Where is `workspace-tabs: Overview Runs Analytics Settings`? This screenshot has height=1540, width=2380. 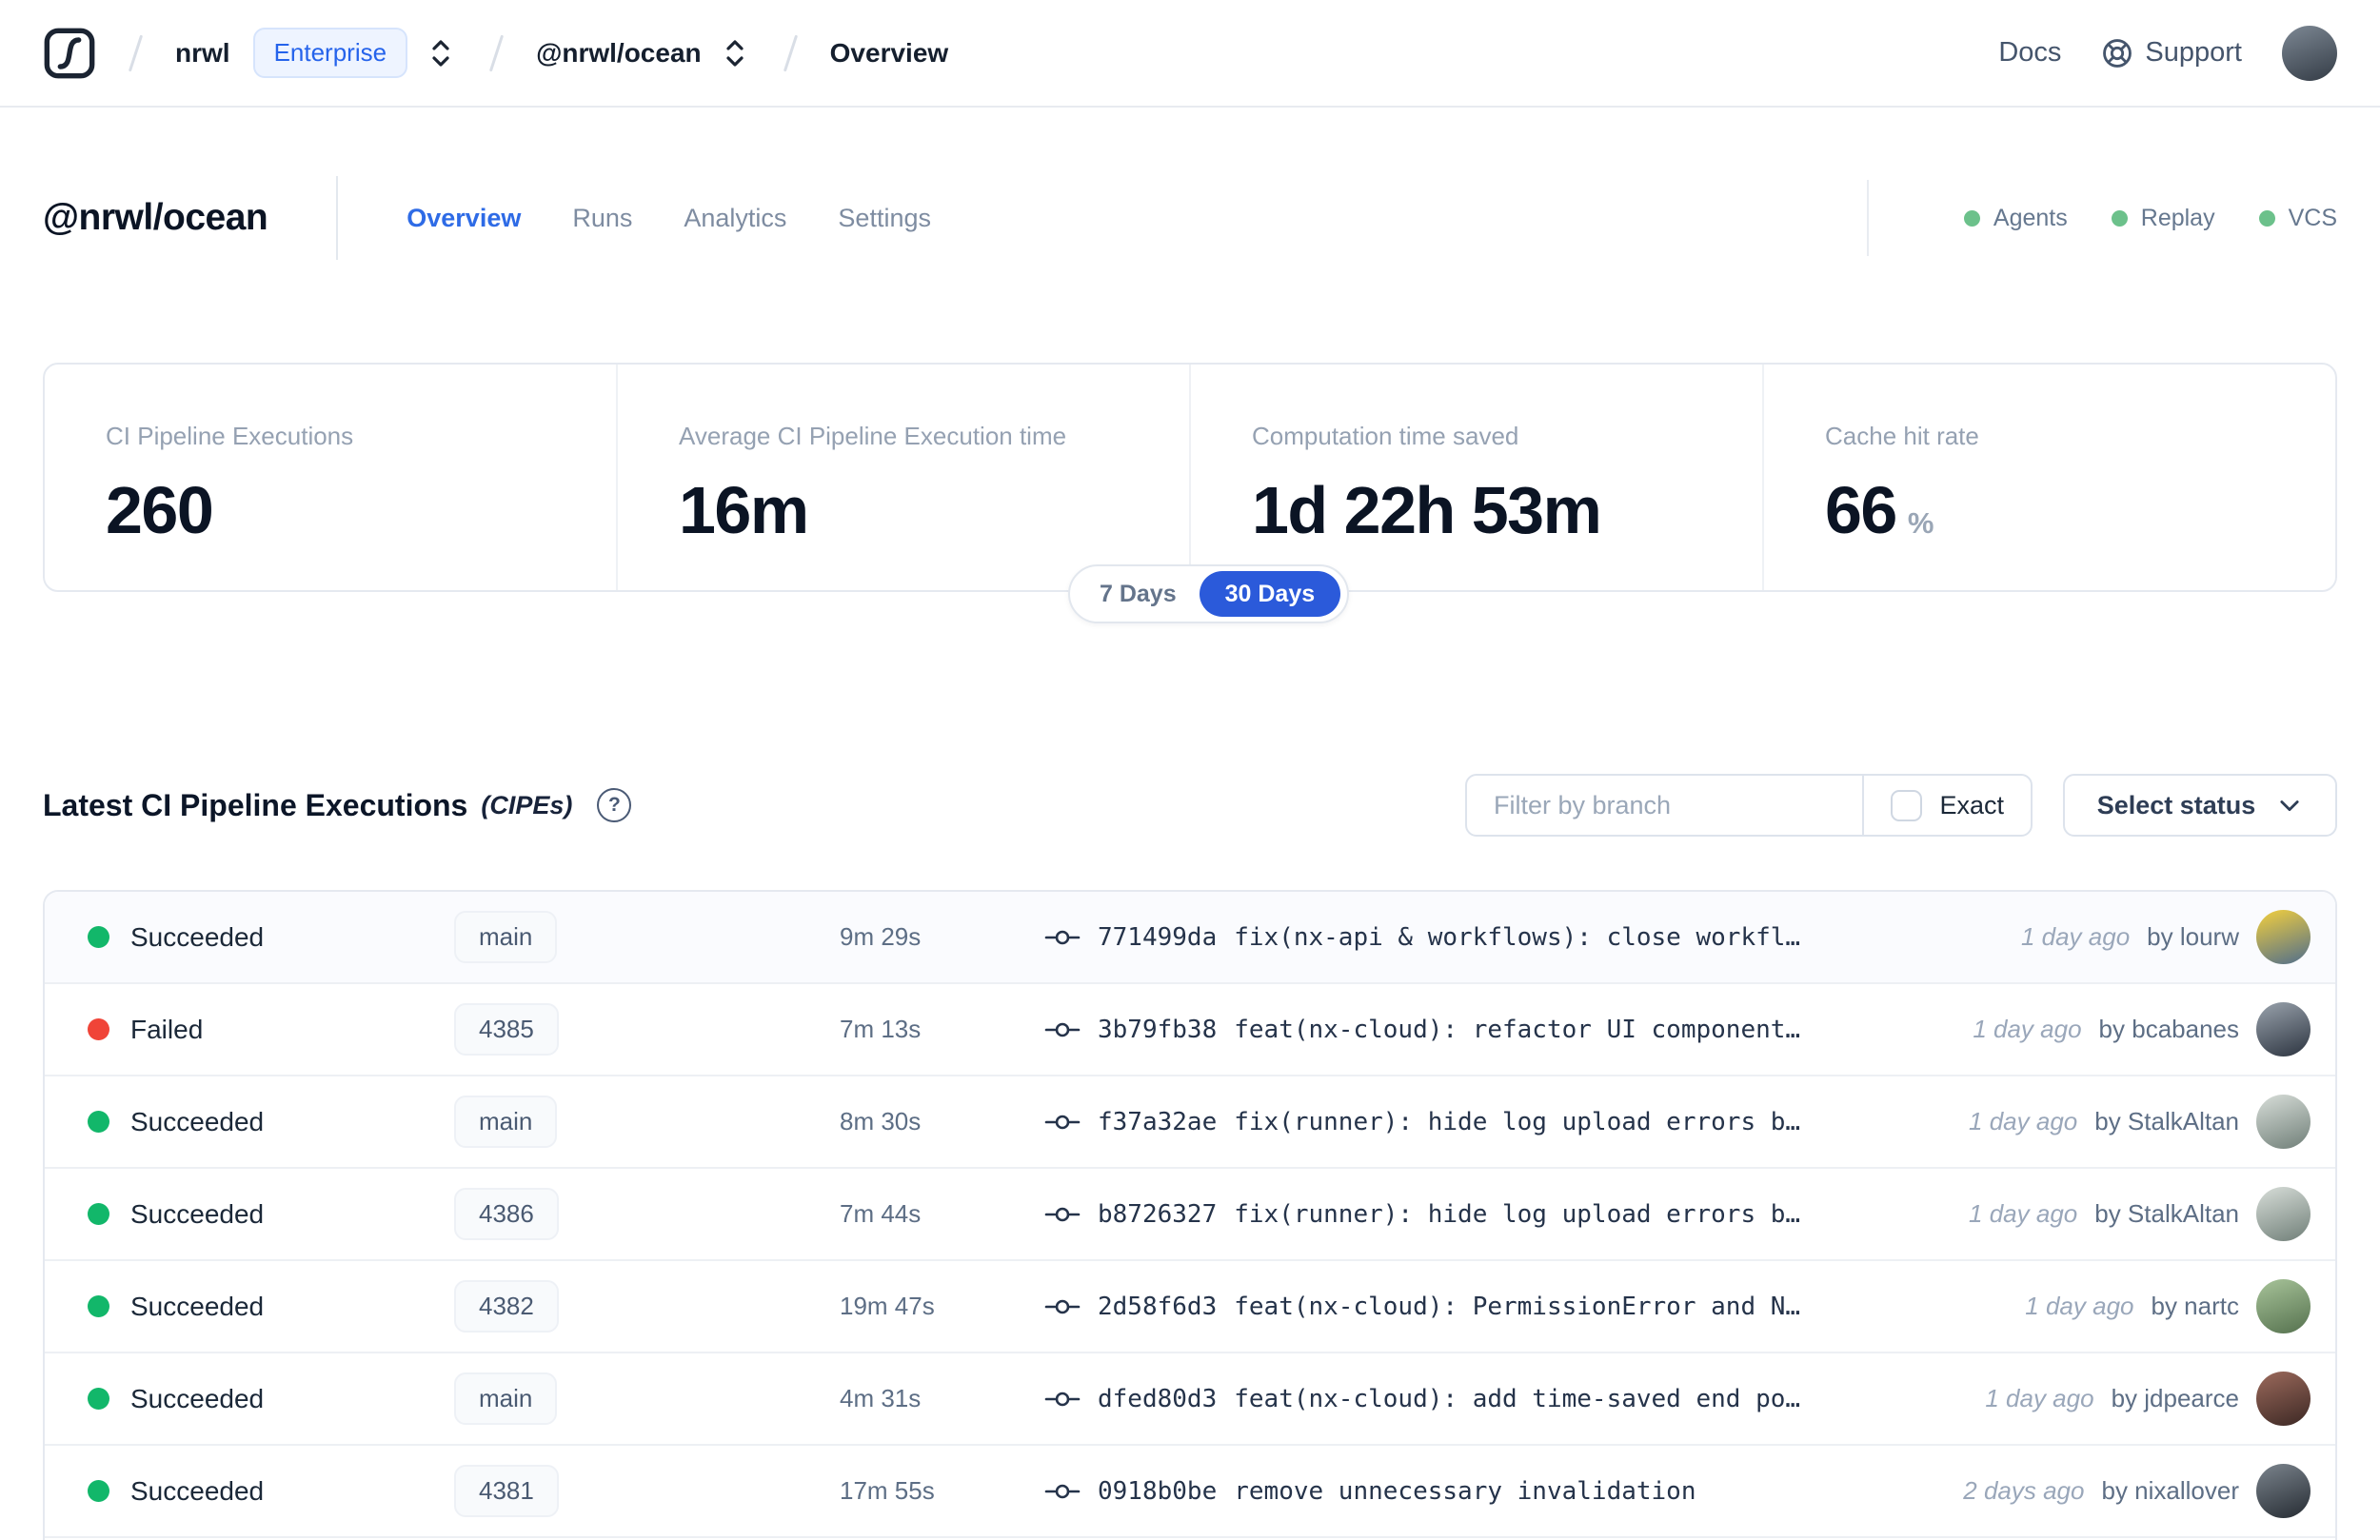 workspace-tabs: Overview Runs Analytics Settings is located at coordinates (669, 218).